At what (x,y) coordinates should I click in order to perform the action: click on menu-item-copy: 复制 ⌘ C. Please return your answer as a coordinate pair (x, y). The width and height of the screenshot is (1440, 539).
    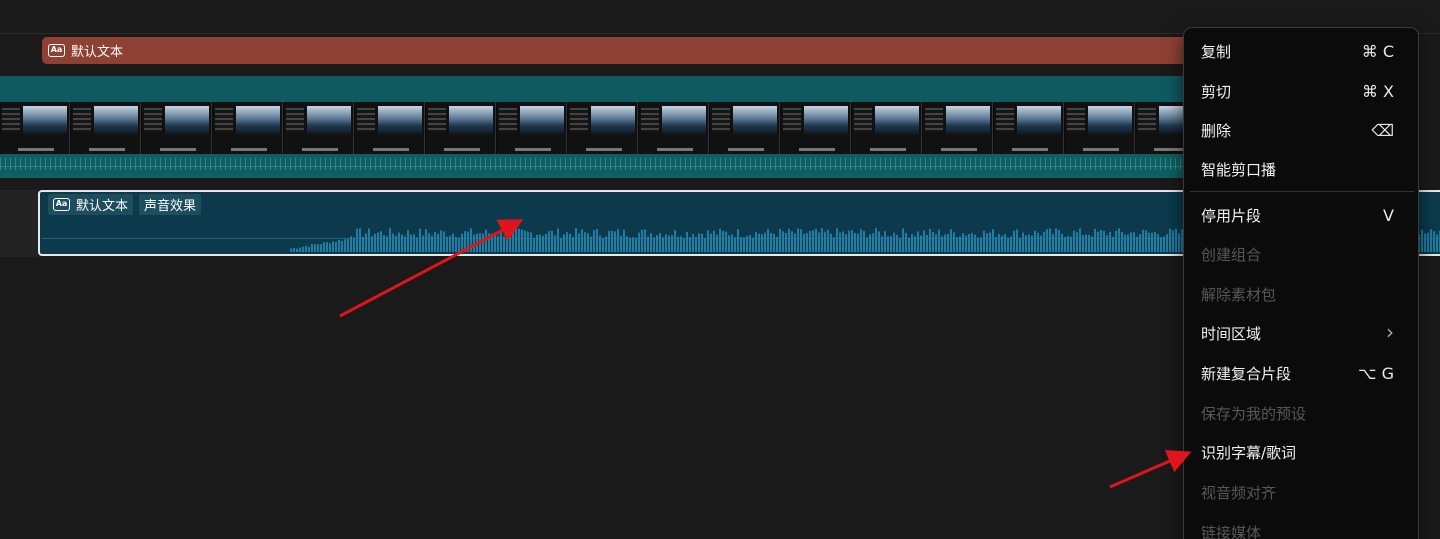
    Looking at the image, I should click on (1301, 51).